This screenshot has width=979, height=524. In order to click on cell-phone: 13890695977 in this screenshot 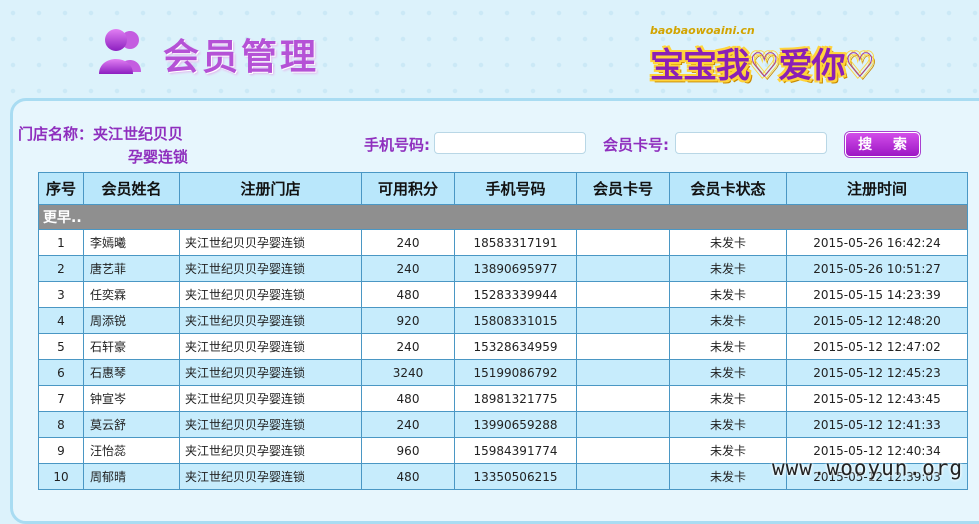, I will do `click(515, 268)`.